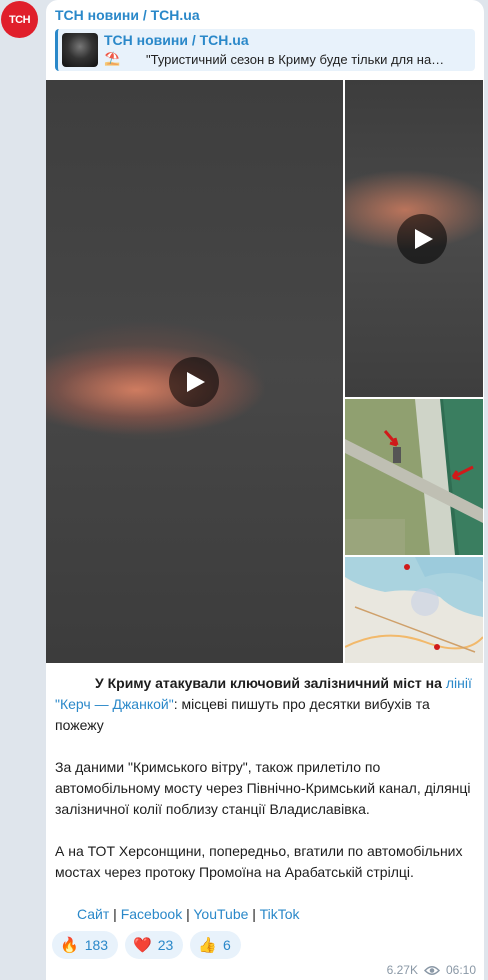 The image size is (488, 980). Describe the element at coordinates (151, 914) in the screenshot. I see `facebook-link: Facebook` at that location.